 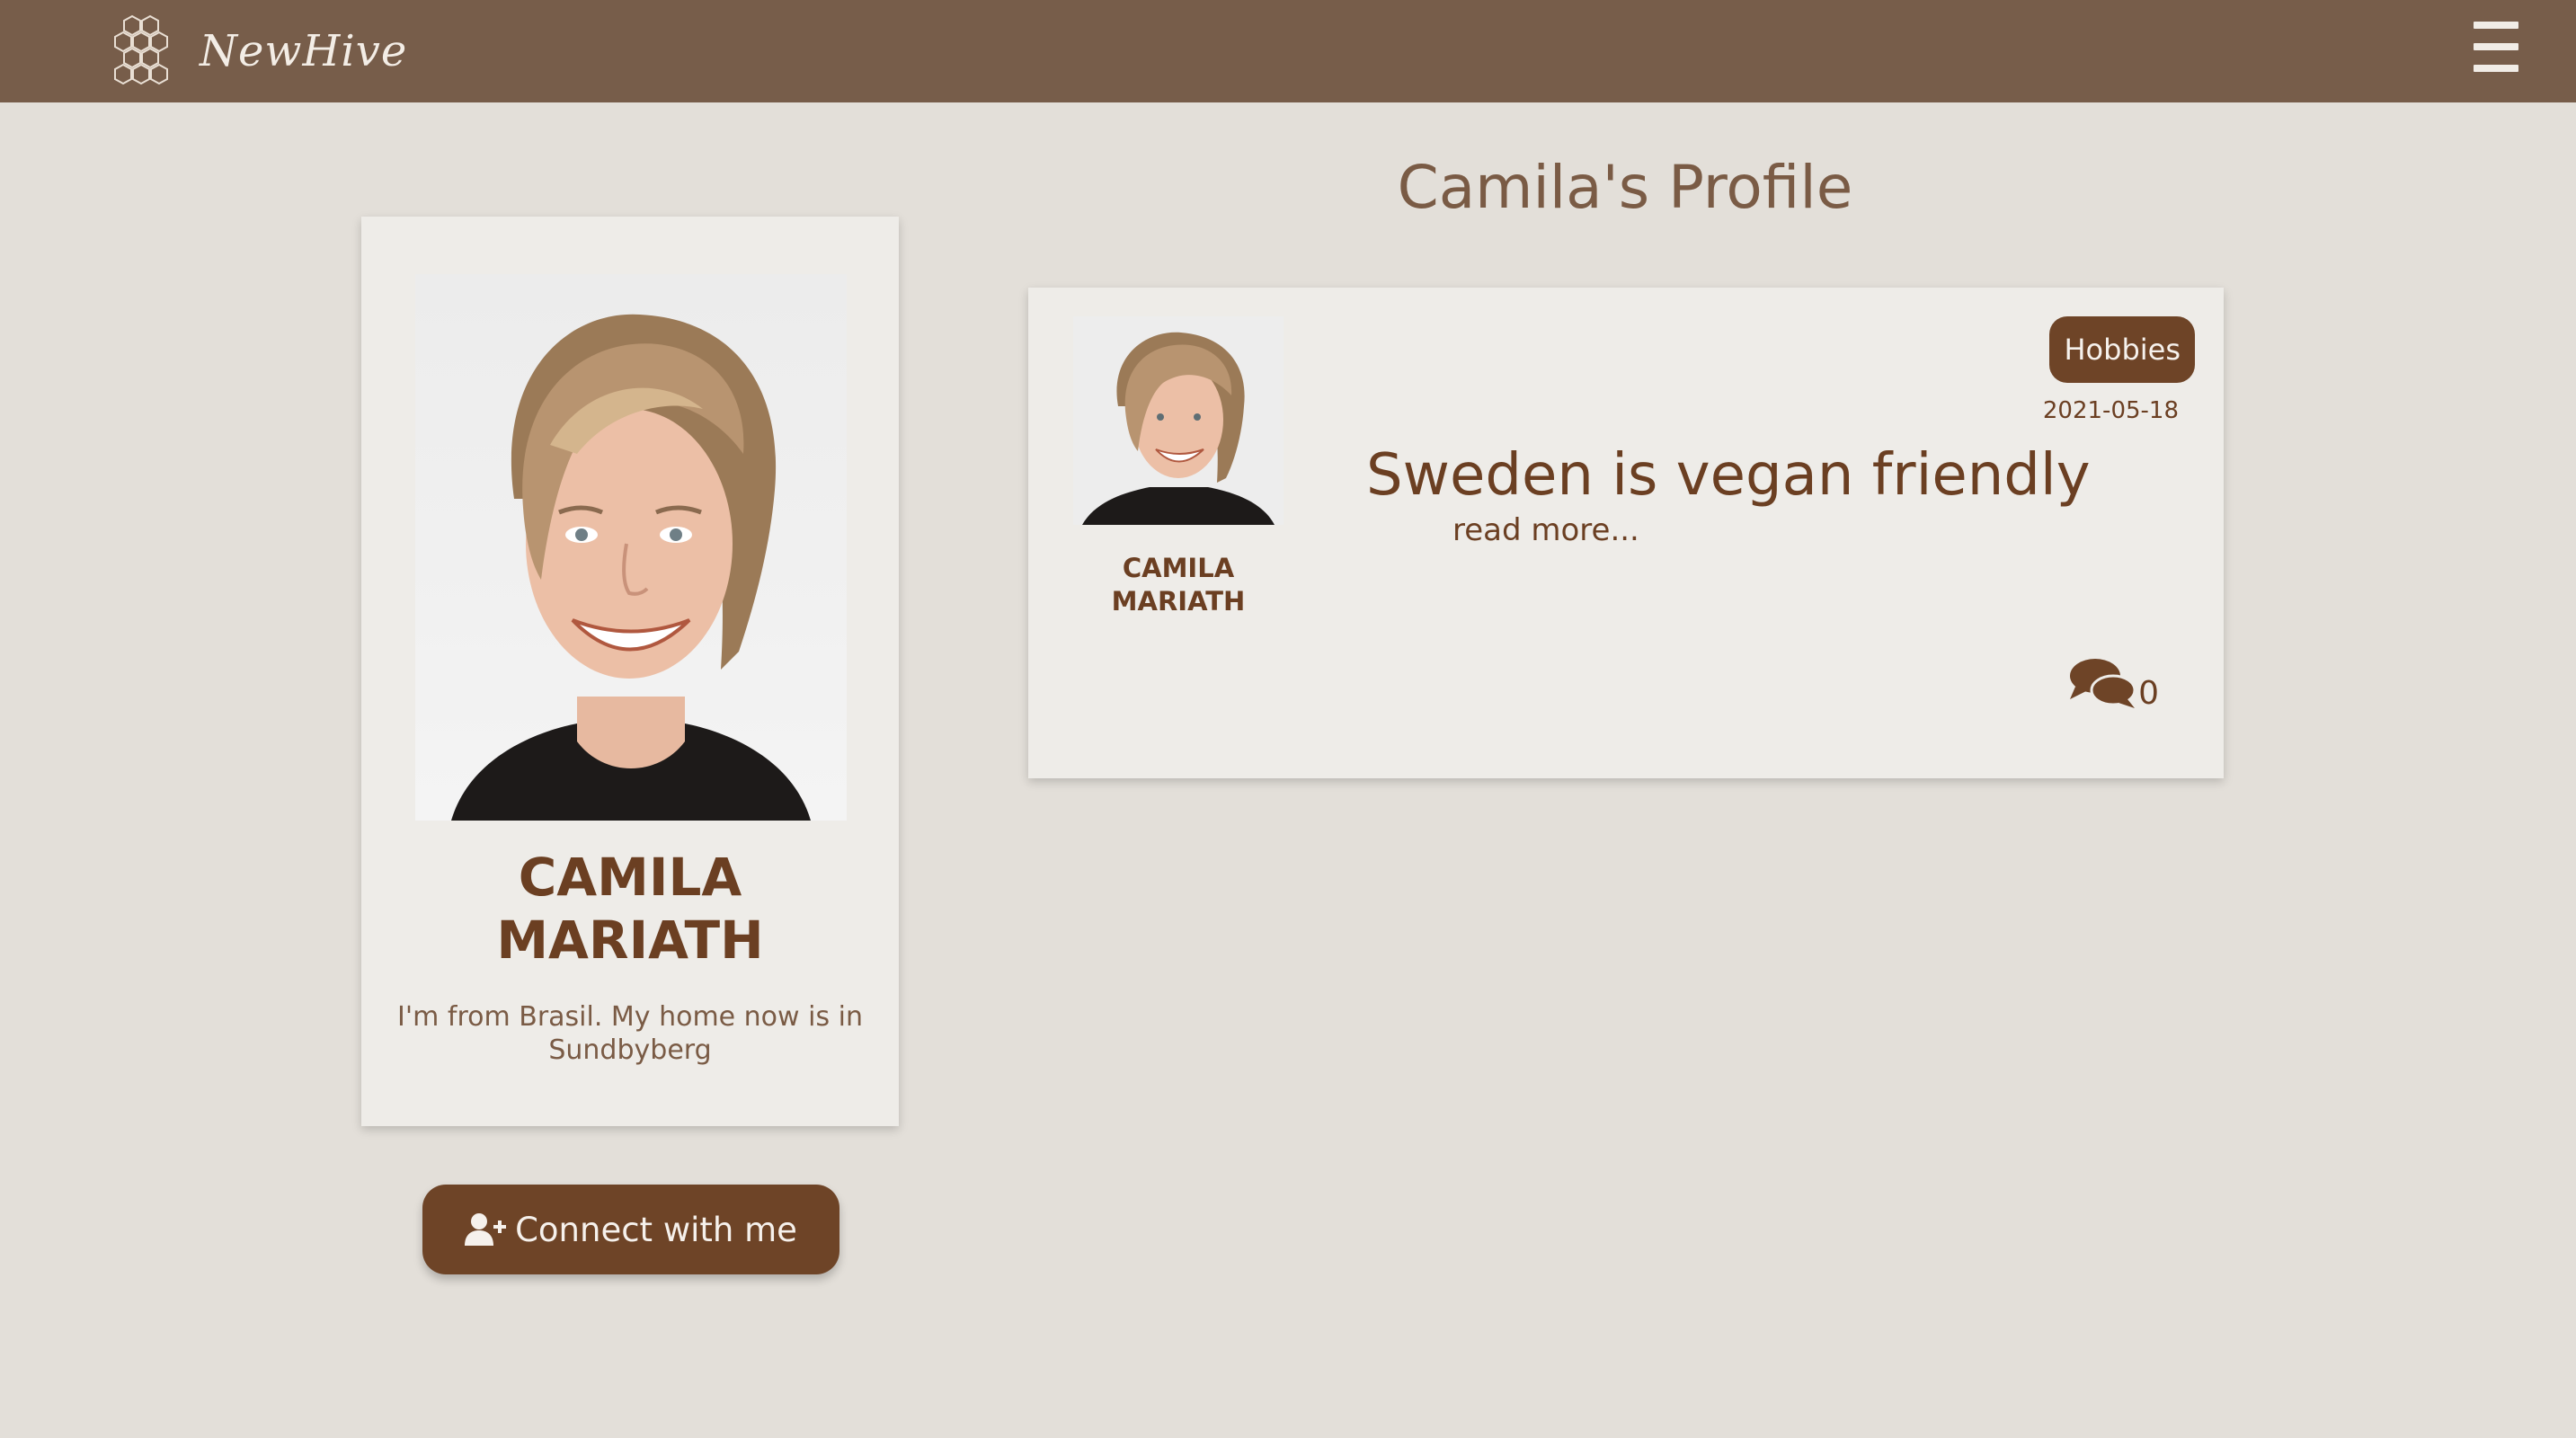 I want to click on brand-link: NewHive, so click(x=254, y=51).